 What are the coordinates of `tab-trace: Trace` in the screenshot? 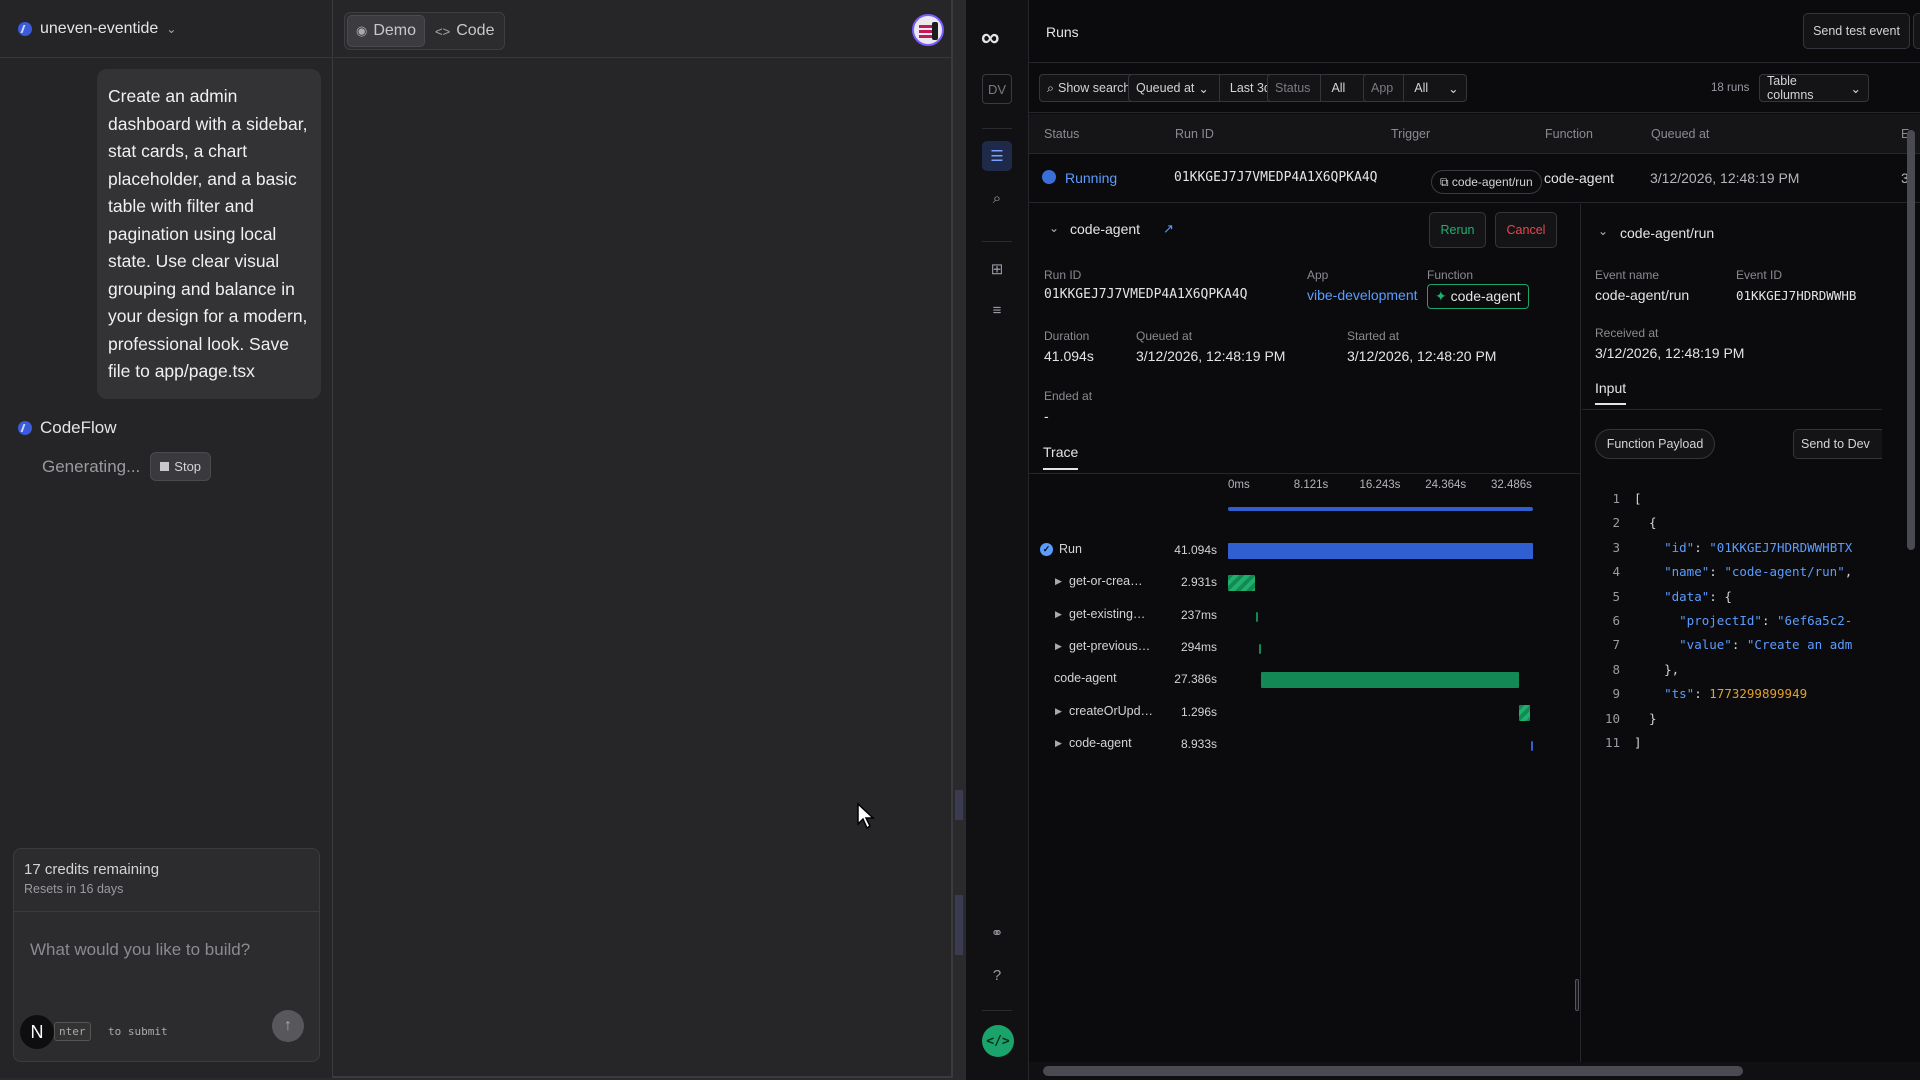 It's located at (1061, 457).